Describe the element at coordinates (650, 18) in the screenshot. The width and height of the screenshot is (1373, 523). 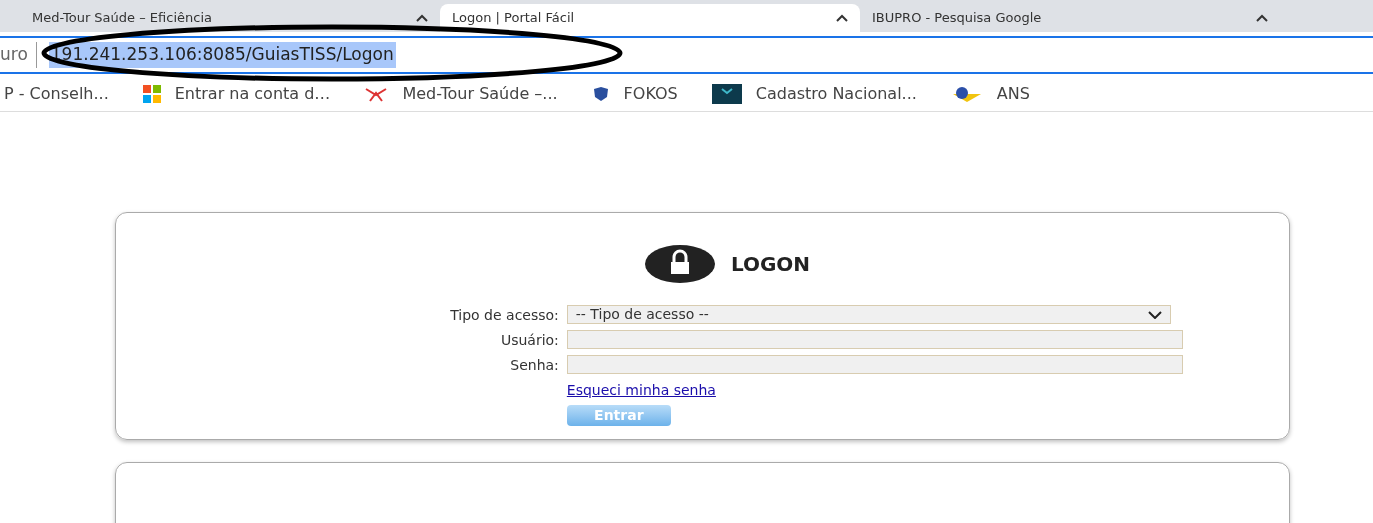
I see `browser-tab: Logon | Portal Fácil` at that location.